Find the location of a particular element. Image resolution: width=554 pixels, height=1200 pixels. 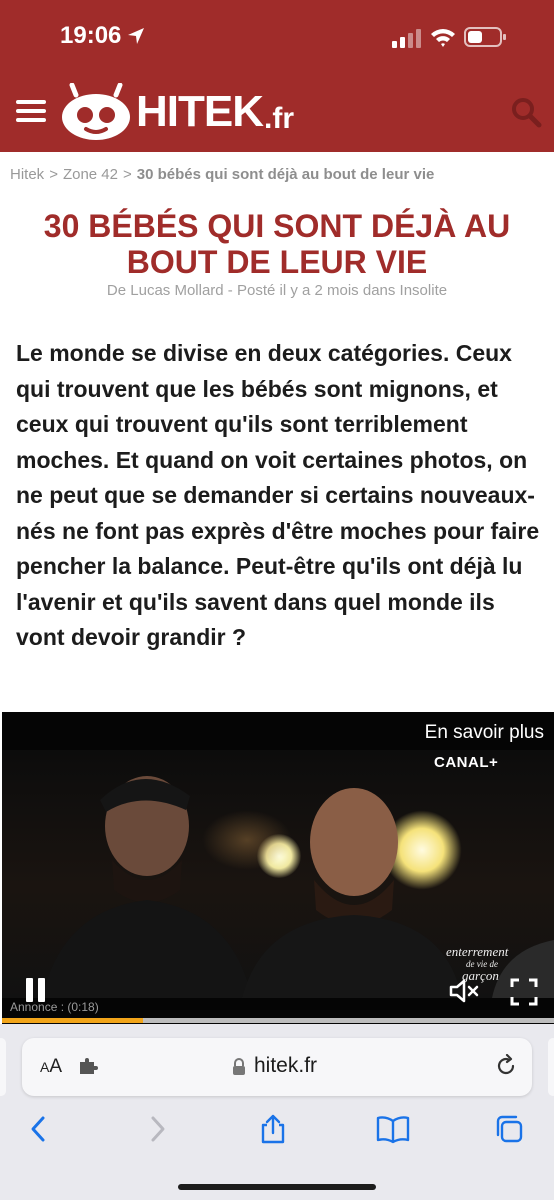

next-tab-peek is located at coordinates (551, 1067).